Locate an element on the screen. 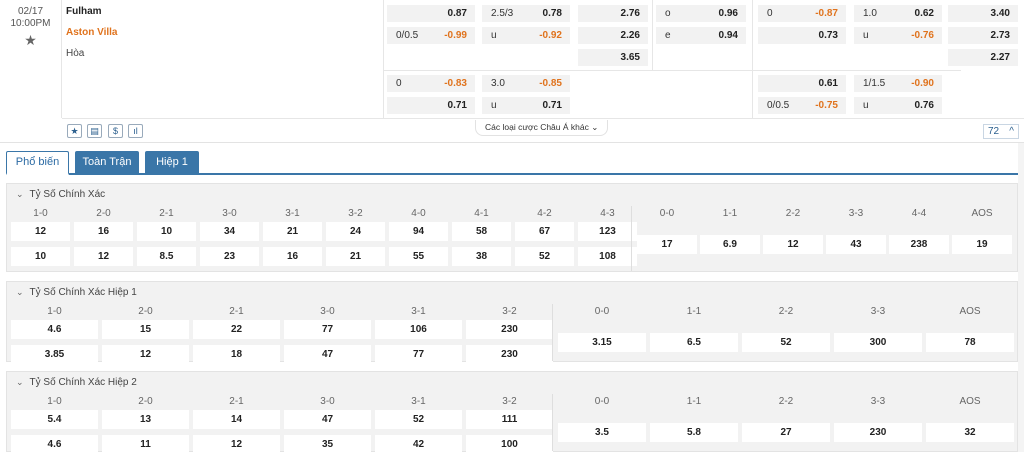  score-odds-home: 111 is located at coordinates (509, 419).